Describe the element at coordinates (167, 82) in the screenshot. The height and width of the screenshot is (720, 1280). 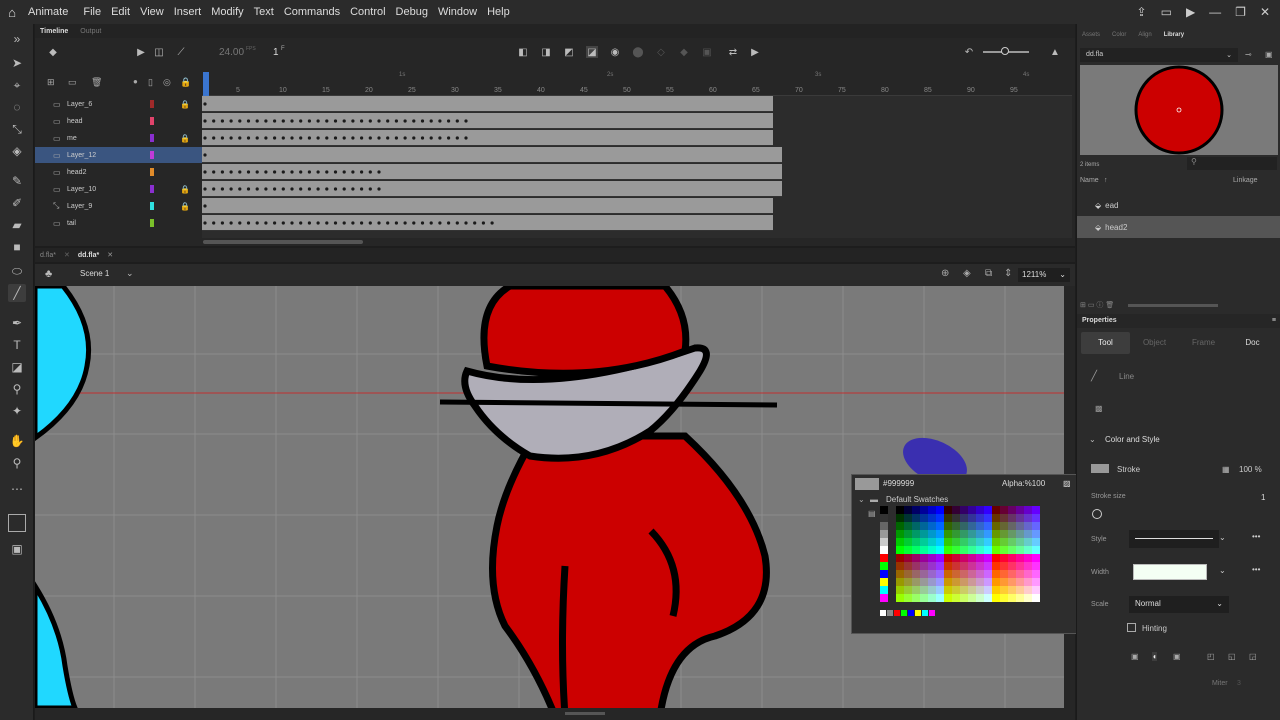
I see `eye-icon: ◎` at that location.